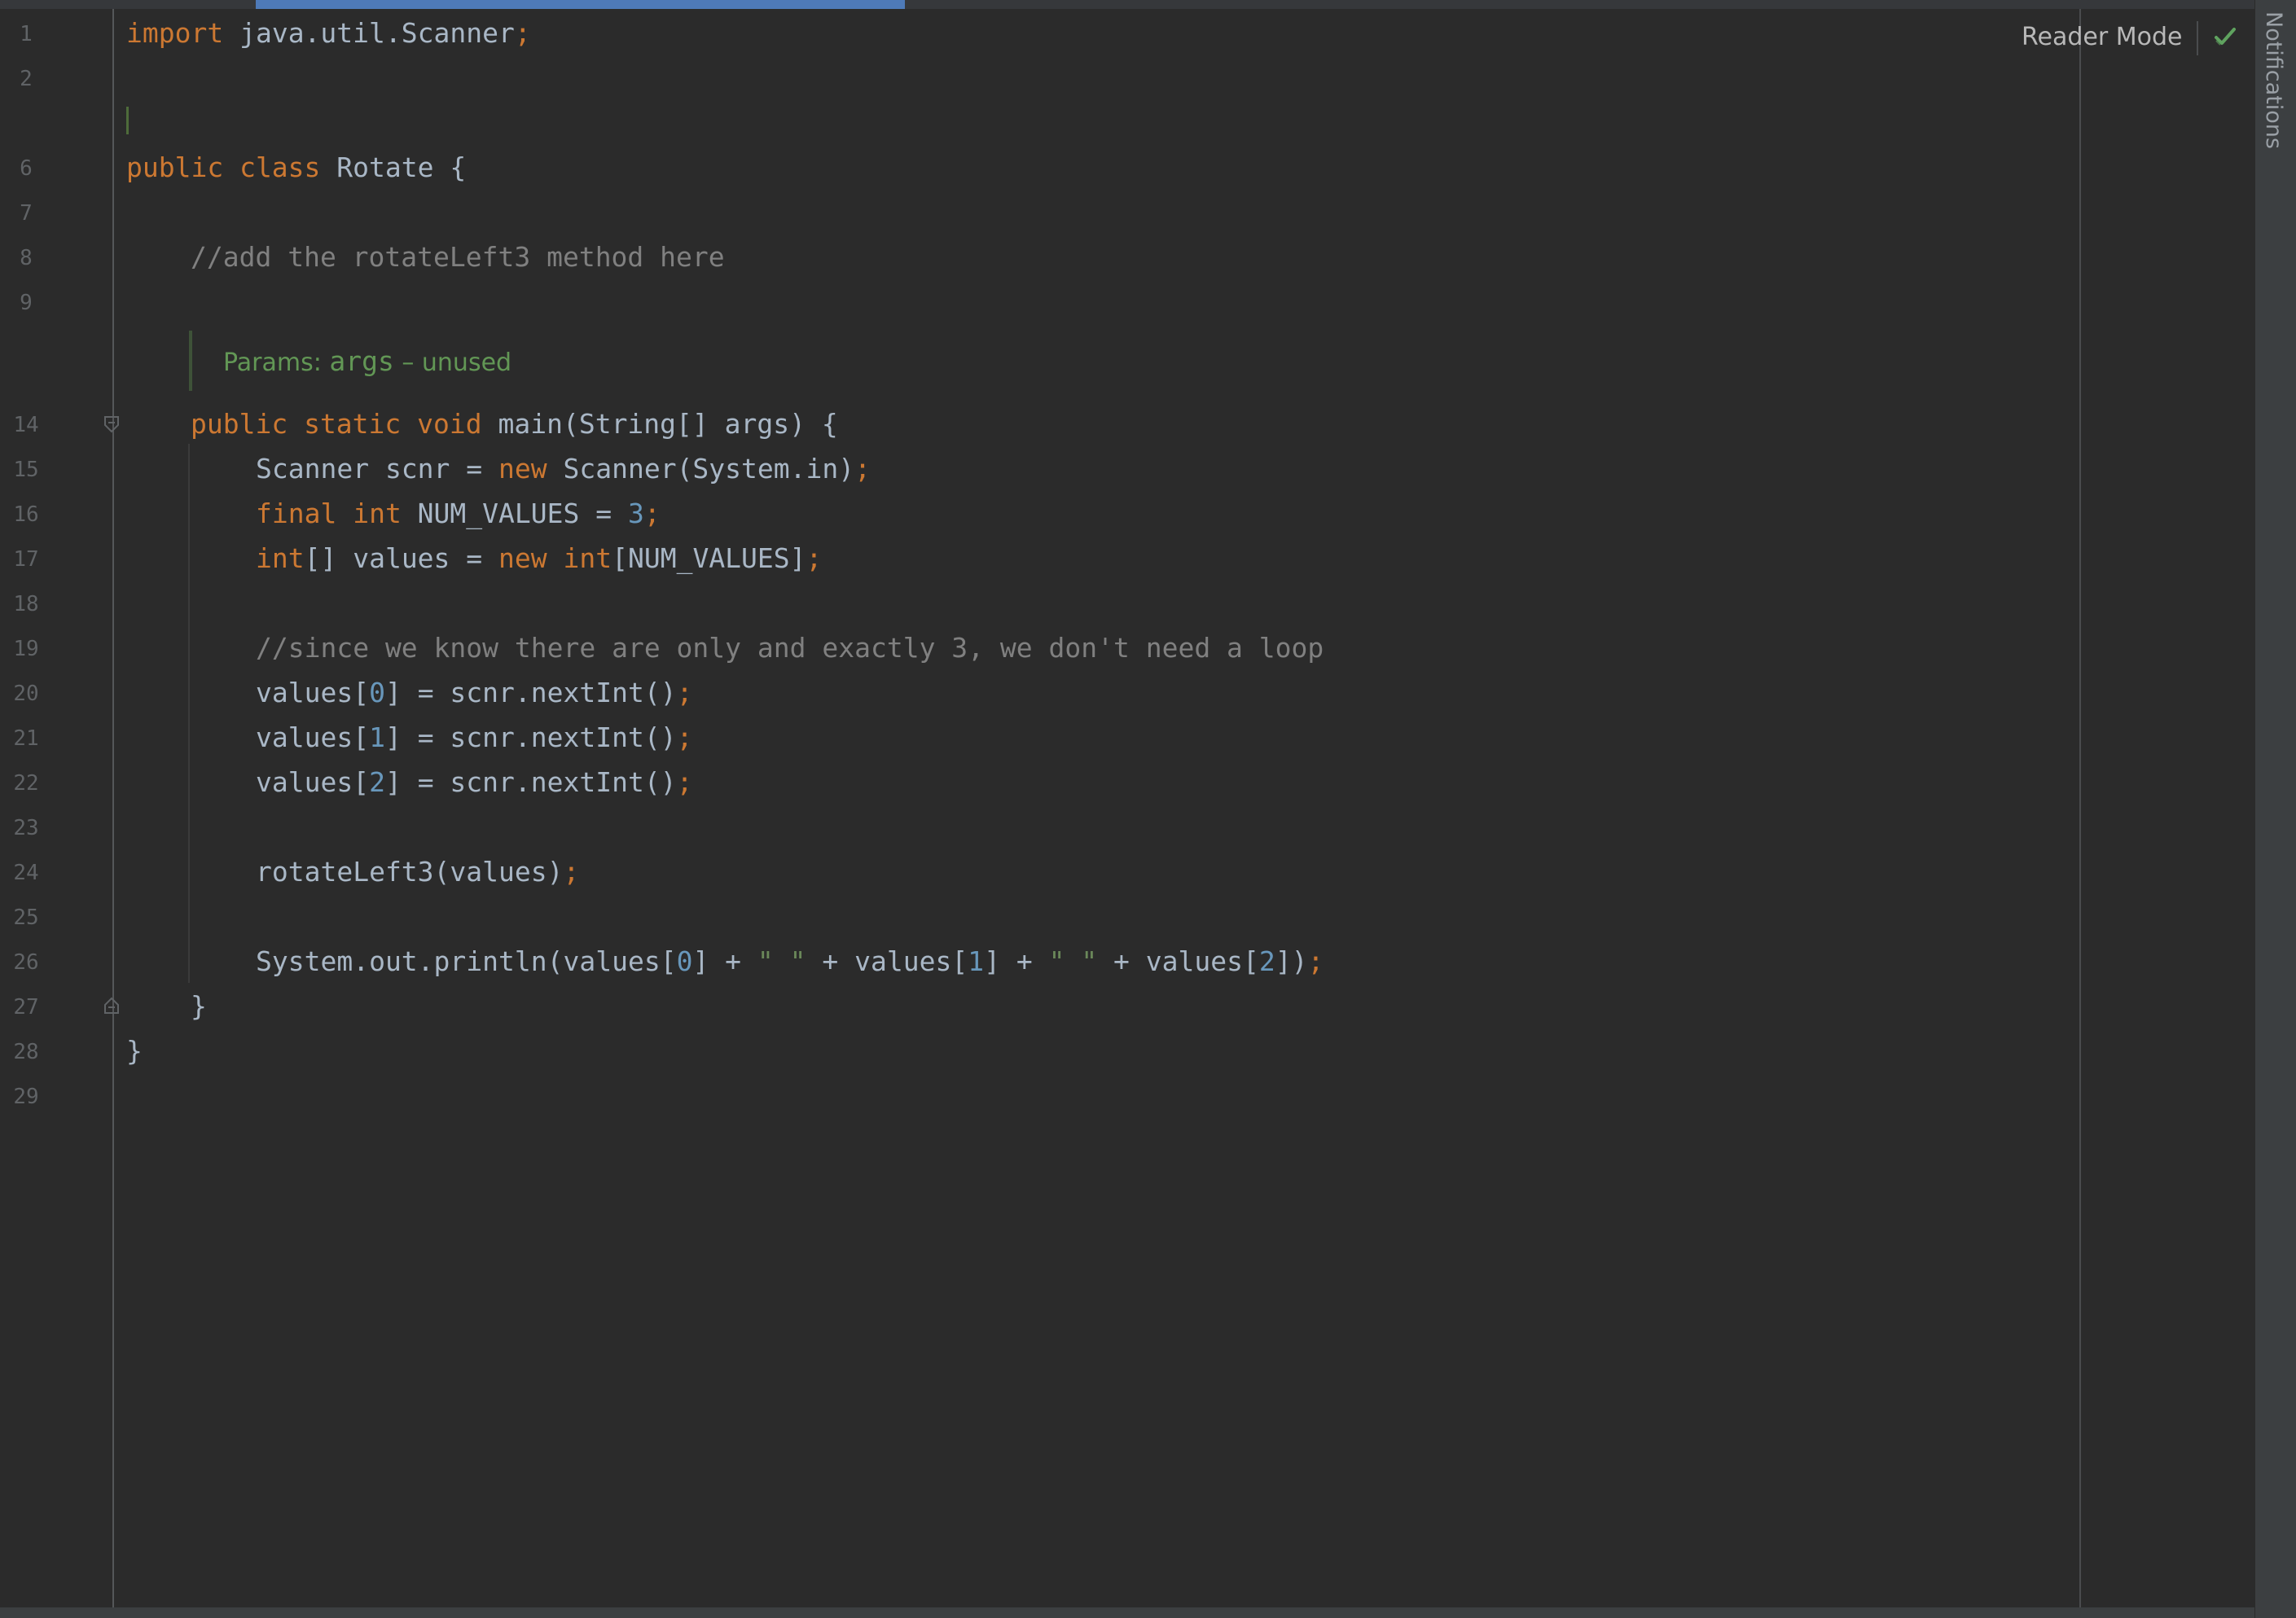  What do you see at coordinates (26, 213) in the screenshot?
I see `line-number: 7` at bounding box center [26, 213].